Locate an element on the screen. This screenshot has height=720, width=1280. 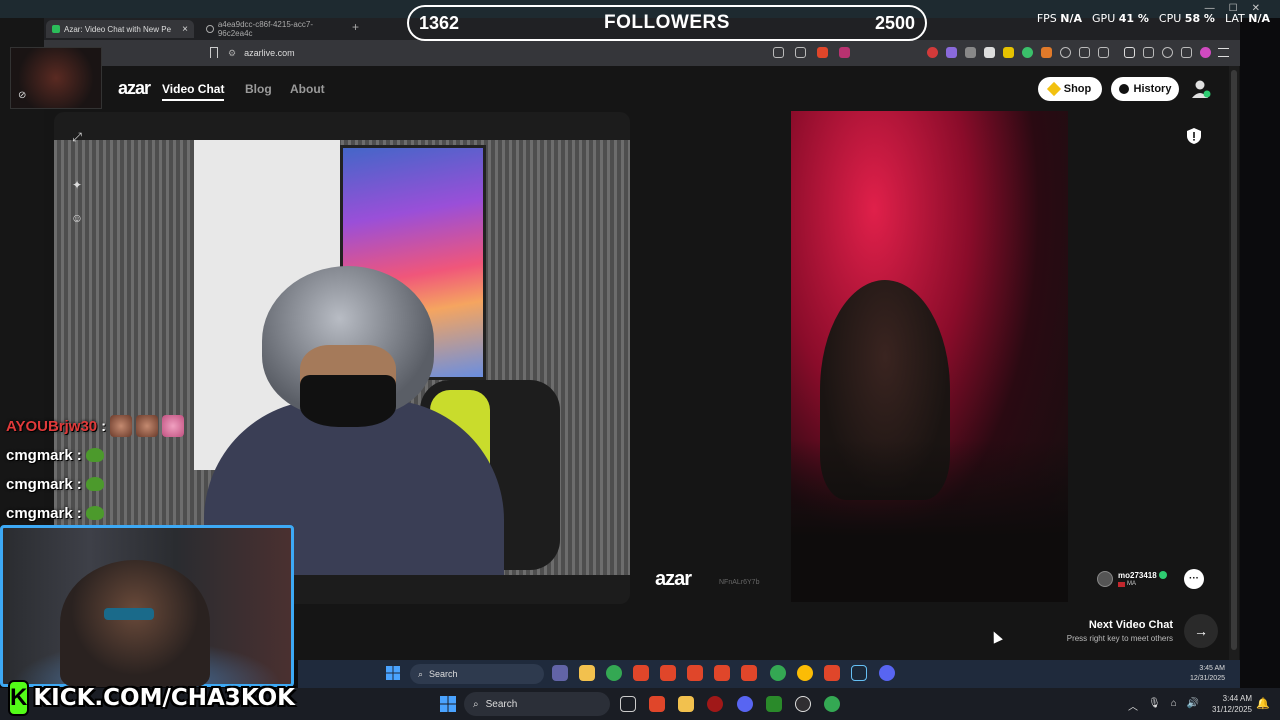
chat-username: cmgmark is located at coordinates (39, 513).